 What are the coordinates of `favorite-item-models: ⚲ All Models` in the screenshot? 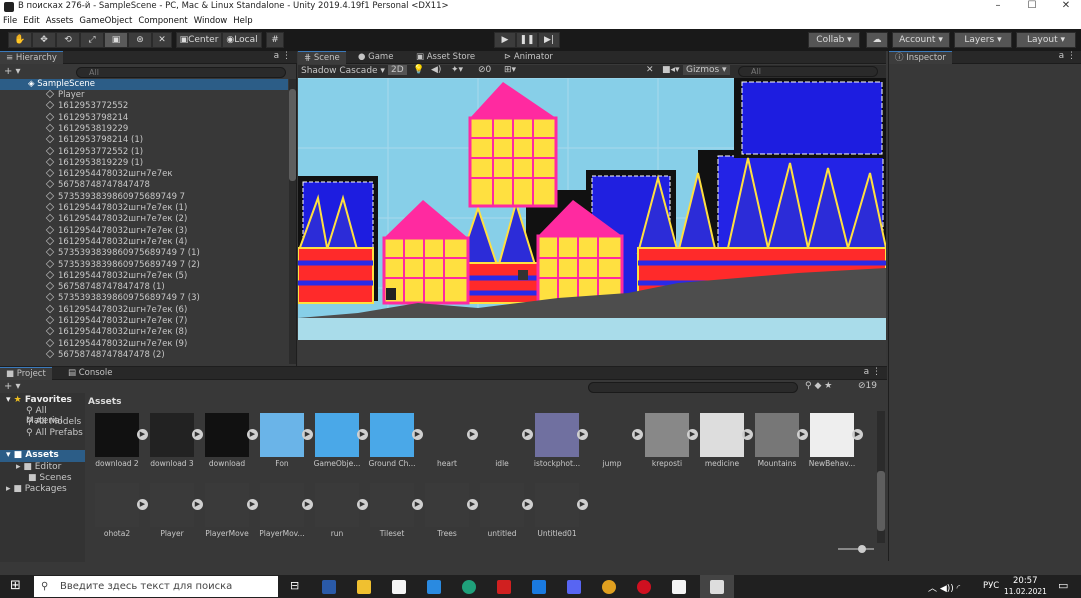 It's located at (53, 422).